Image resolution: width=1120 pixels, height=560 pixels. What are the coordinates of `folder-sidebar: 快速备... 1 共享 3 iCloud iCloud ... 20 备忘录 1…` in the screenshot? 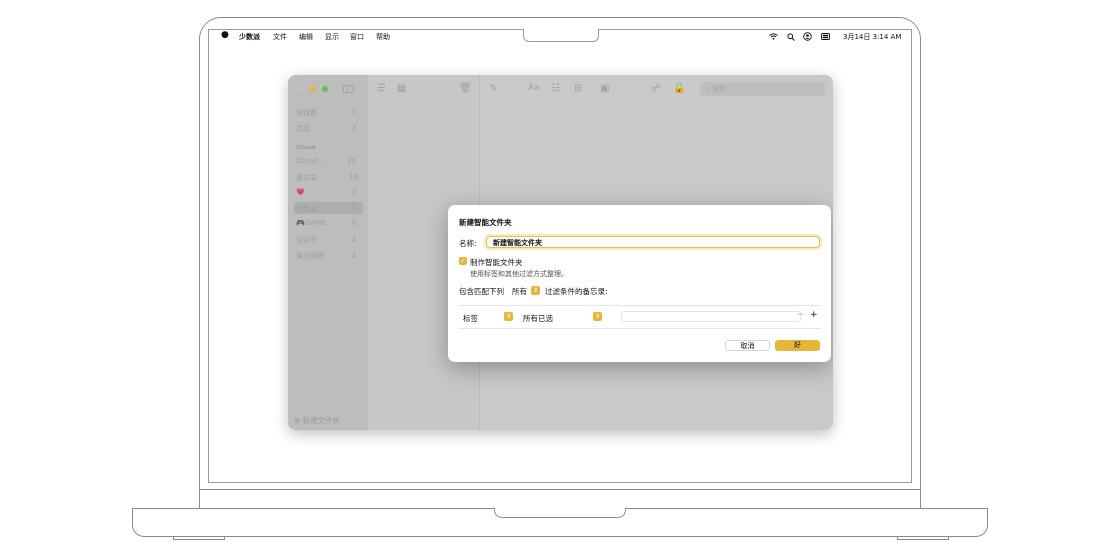 It's located at (328, 252).